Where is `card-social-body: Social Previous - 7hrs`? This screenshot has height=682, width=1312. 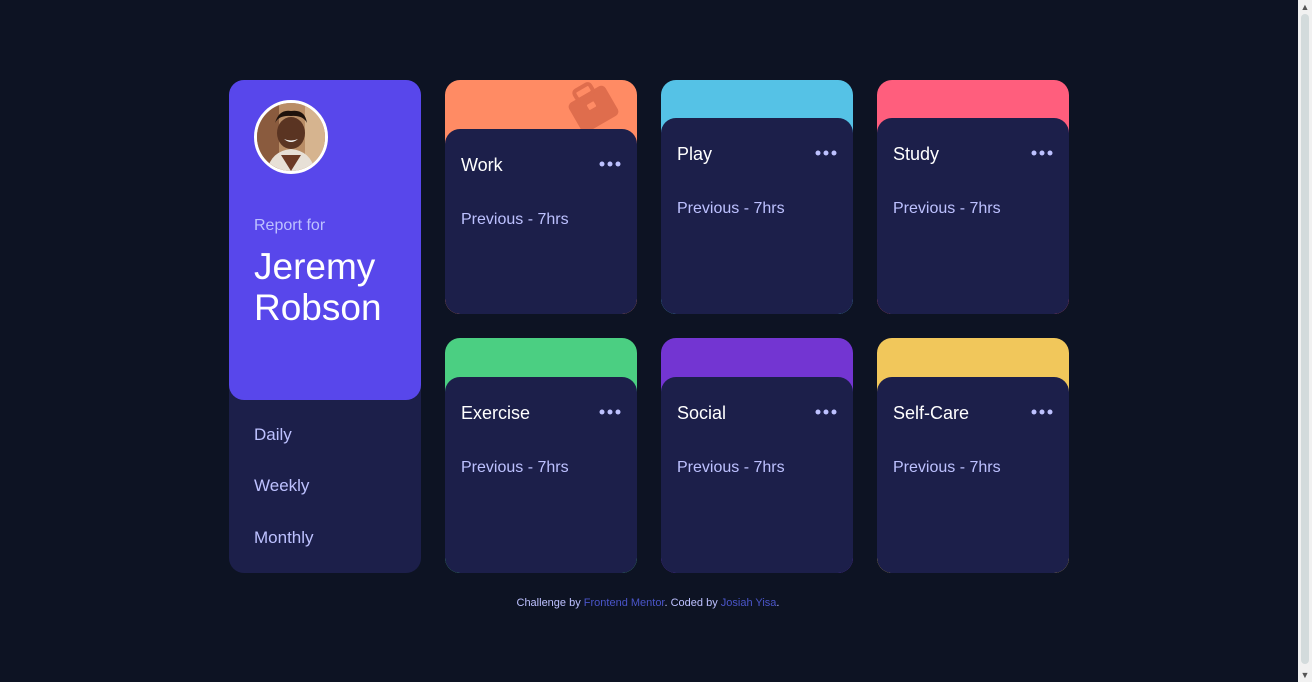 card-social-body: Social Previous - 7hrs is located at coordinates (757, 475).